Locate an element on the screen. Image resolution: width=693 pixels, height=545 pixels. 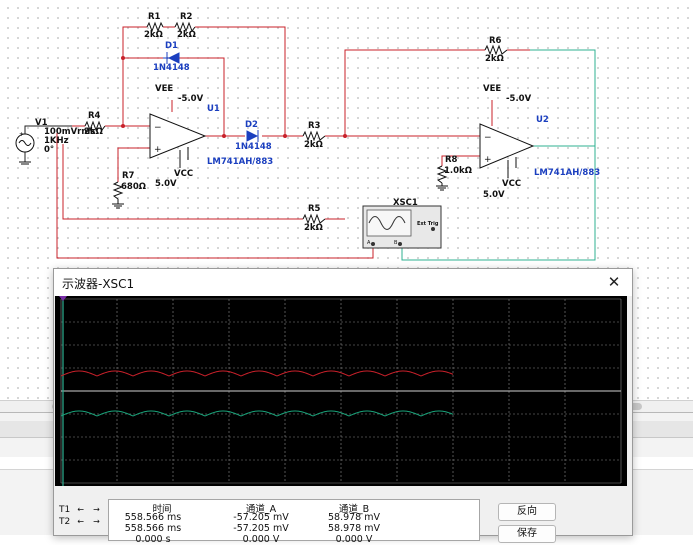
delta-channel-a: 0.000 V is located at coordinates (261, 539).